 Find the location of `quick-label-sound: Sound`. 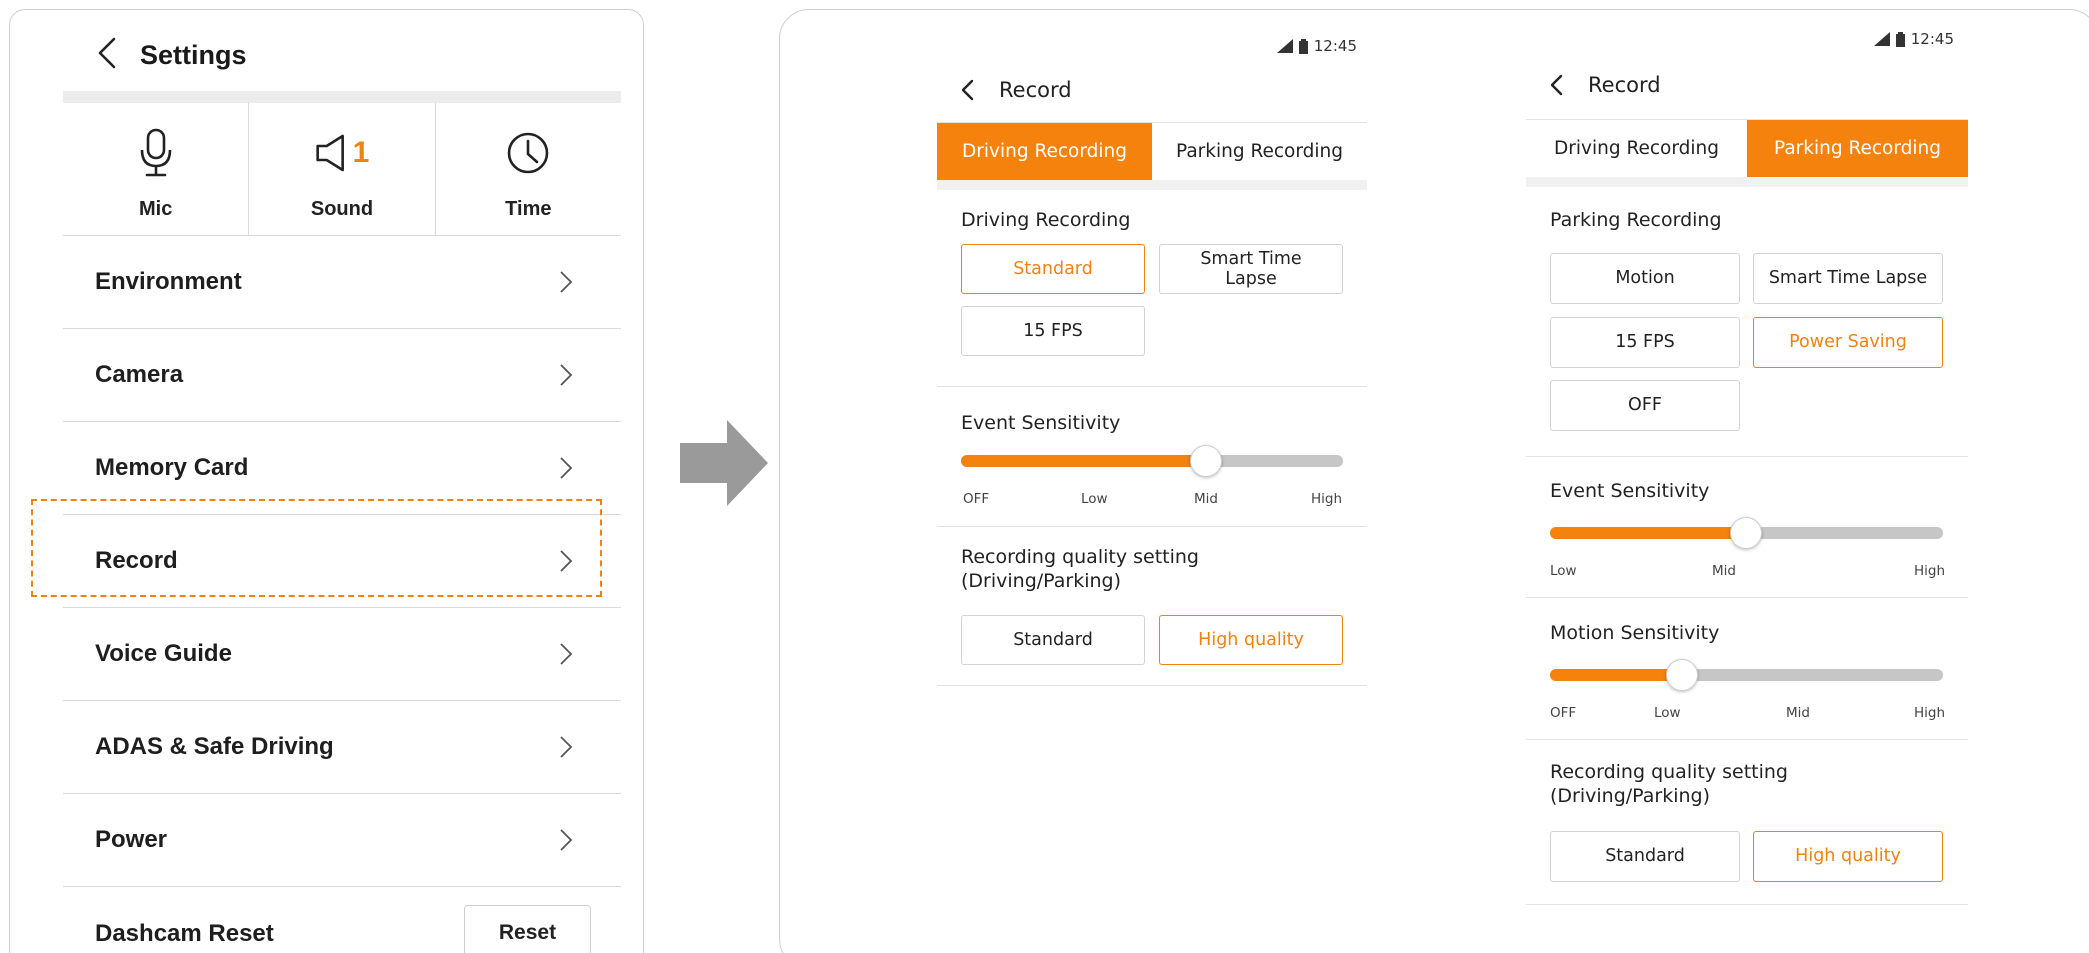

quick-label-sound: Sound is located at coordinates (342, 209).